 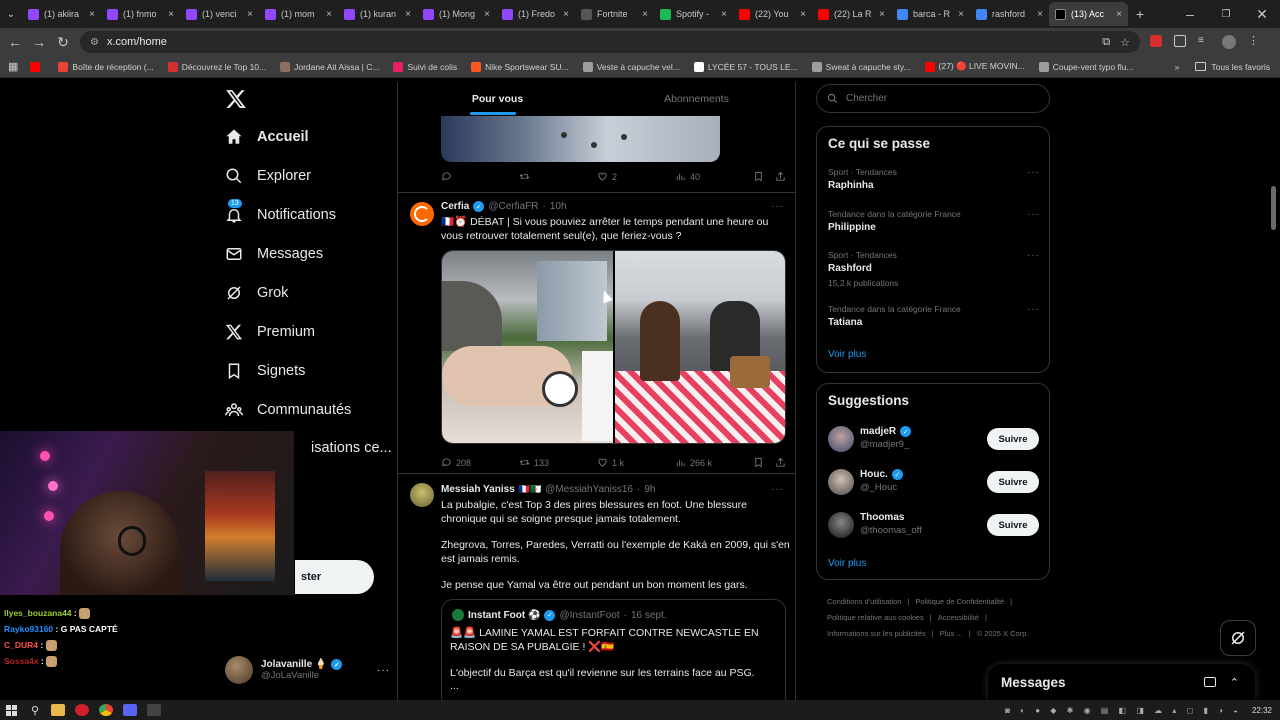 What do you see at coordinates (959, 601) in the screenshot?
I see `footer-link: Politique de Confidentialité` at bounding box center [959, 601].